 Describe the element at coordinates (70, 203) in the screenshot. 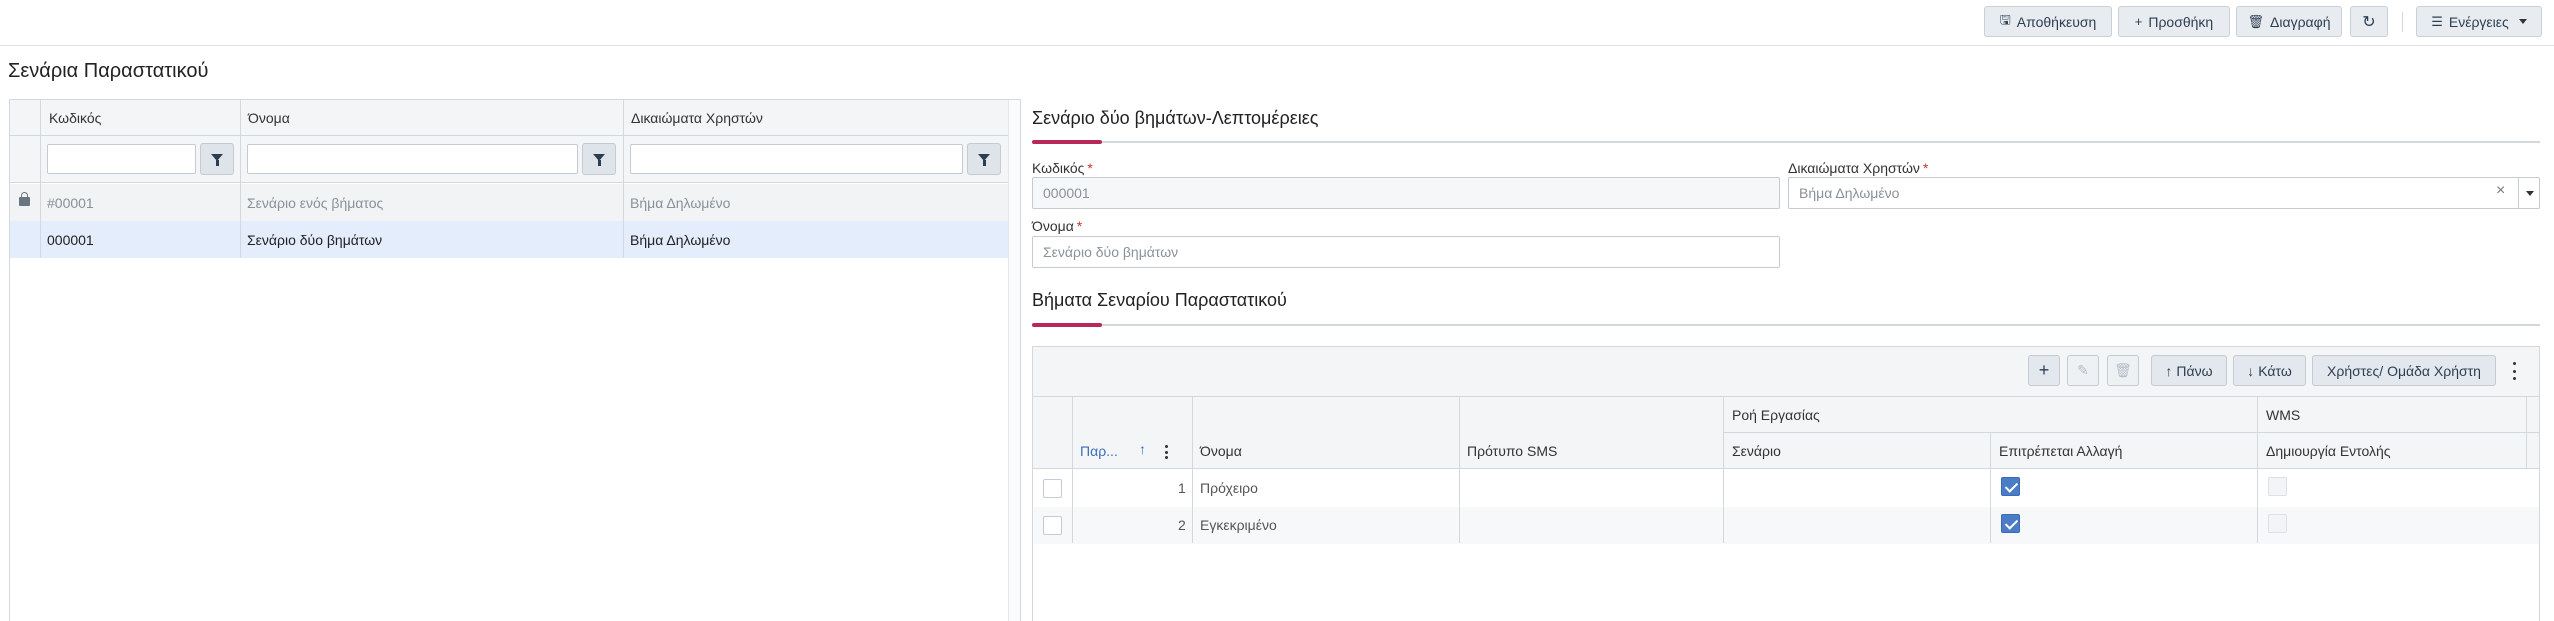

I see `cell-code: #00001` at that location.